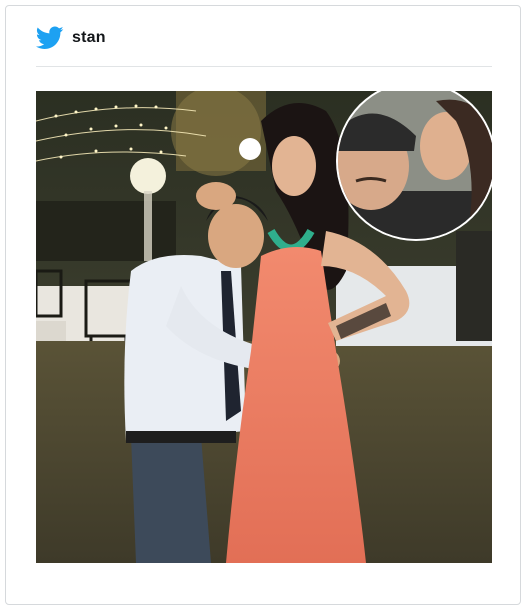 This screenshot has width=528, height=612. What do you see at coordinates (264, 66) in the screenshot?
I see `header-divider` at bounding box center [264, 66].